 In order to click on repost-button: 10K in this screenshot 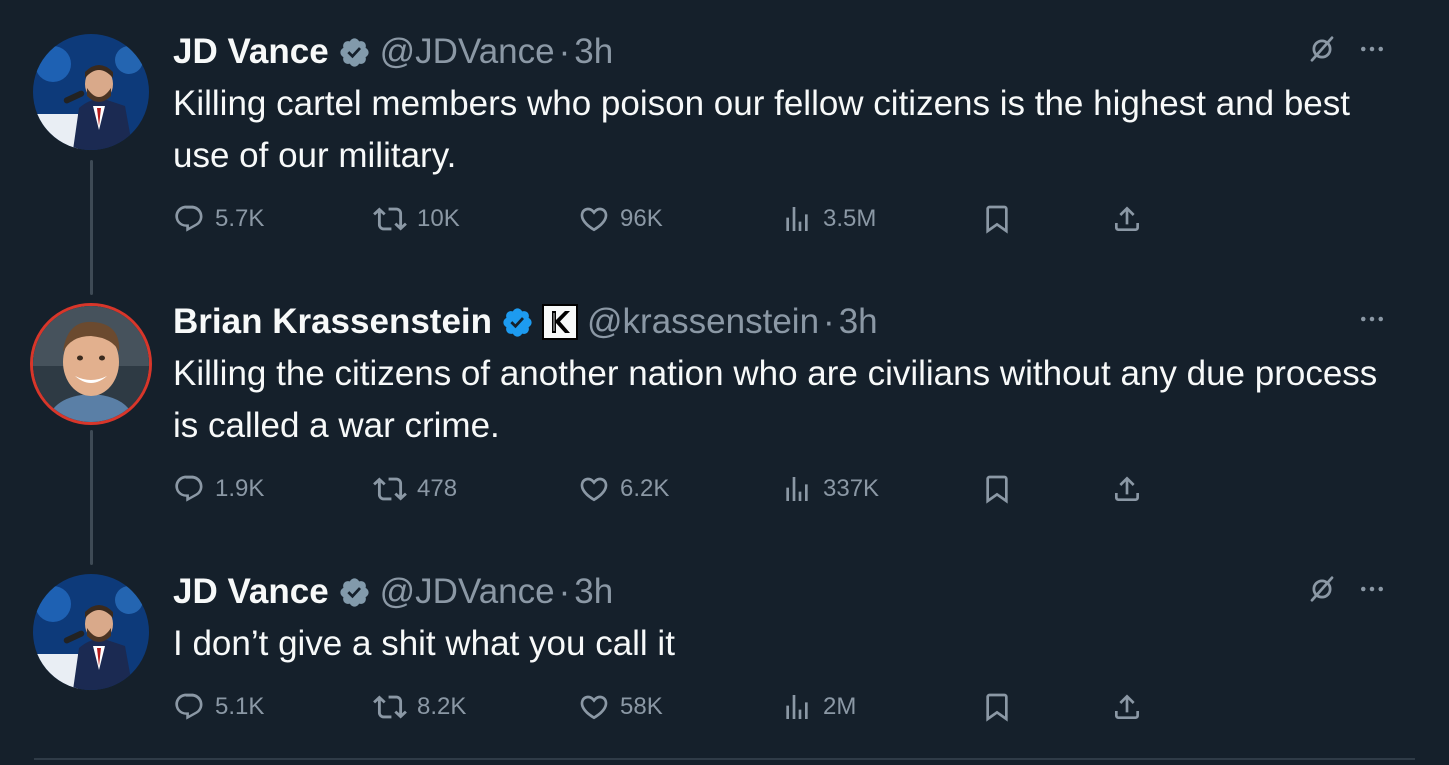, I will do `click(416, 219)`.